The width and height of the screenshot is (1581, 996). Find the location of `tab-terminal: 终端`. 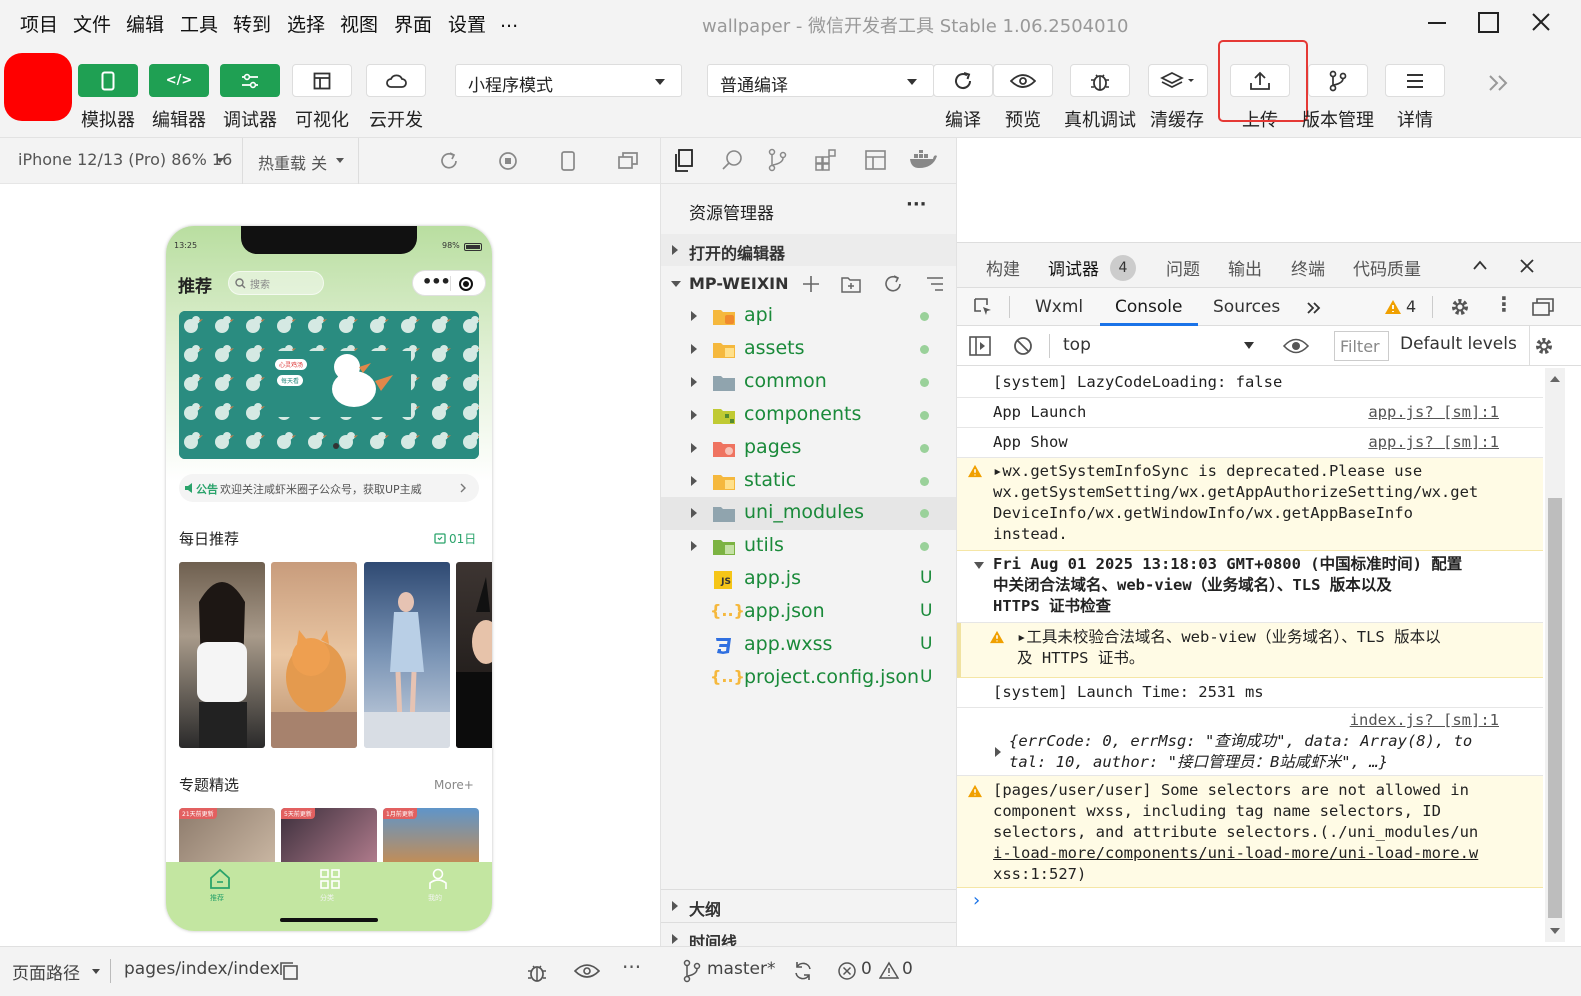

tab-terminal: 终端 is located at coordinates (1308, 267).